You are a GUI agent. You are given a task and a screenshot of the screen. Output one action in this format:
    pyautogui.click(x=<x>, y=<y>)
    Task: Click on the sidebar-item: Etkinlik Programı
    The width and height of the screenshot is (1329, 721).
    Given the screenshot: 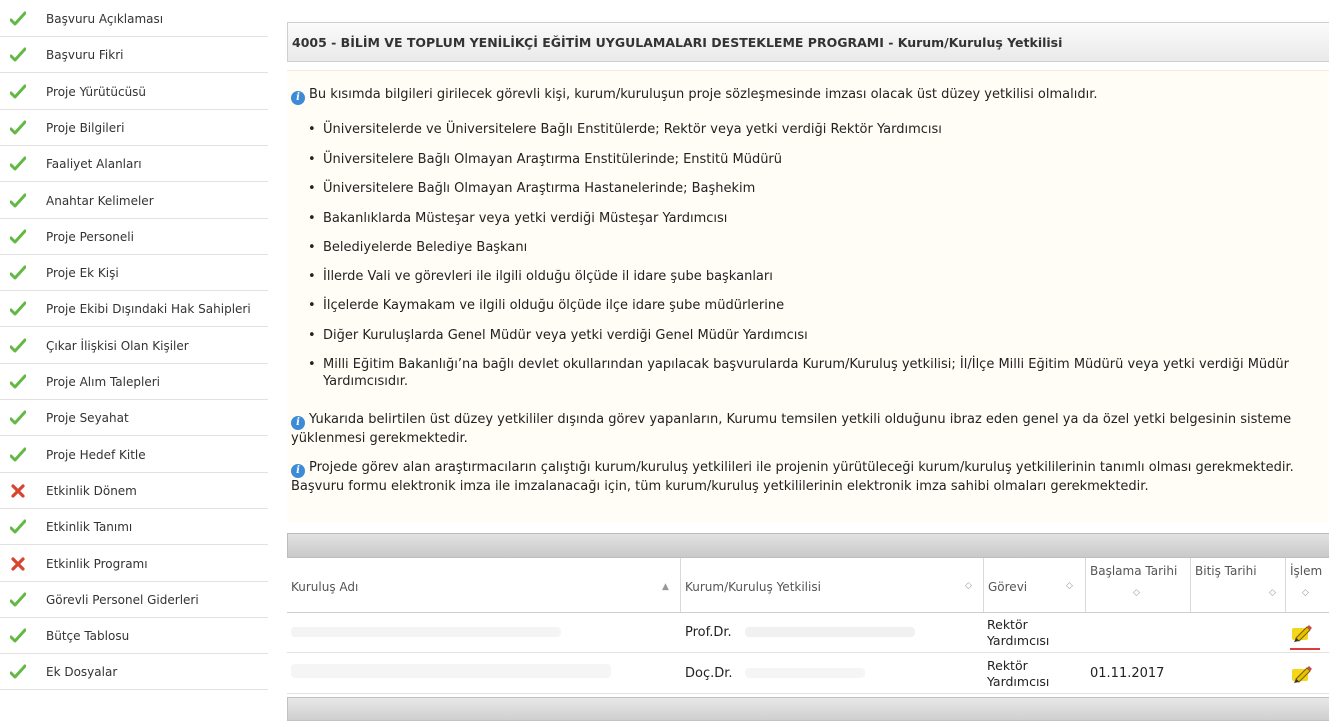 What is the action you would take?
    pyautogui.click(x=134, y=564)
    